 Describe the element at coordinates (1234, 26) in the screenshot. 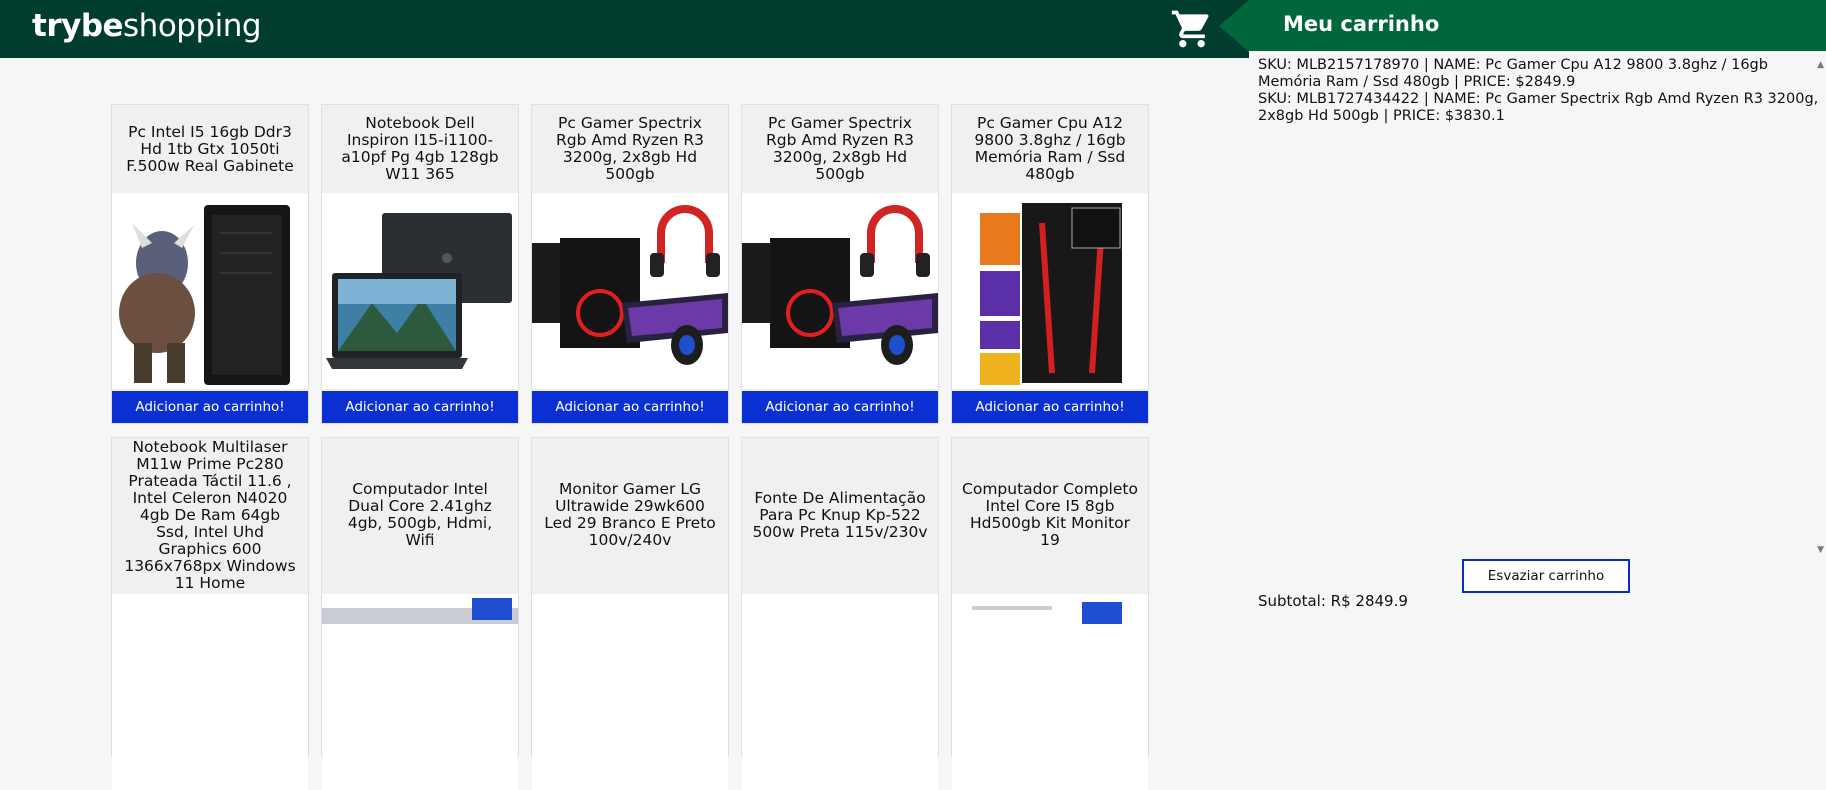

I see `cart-header-notch` at that location.